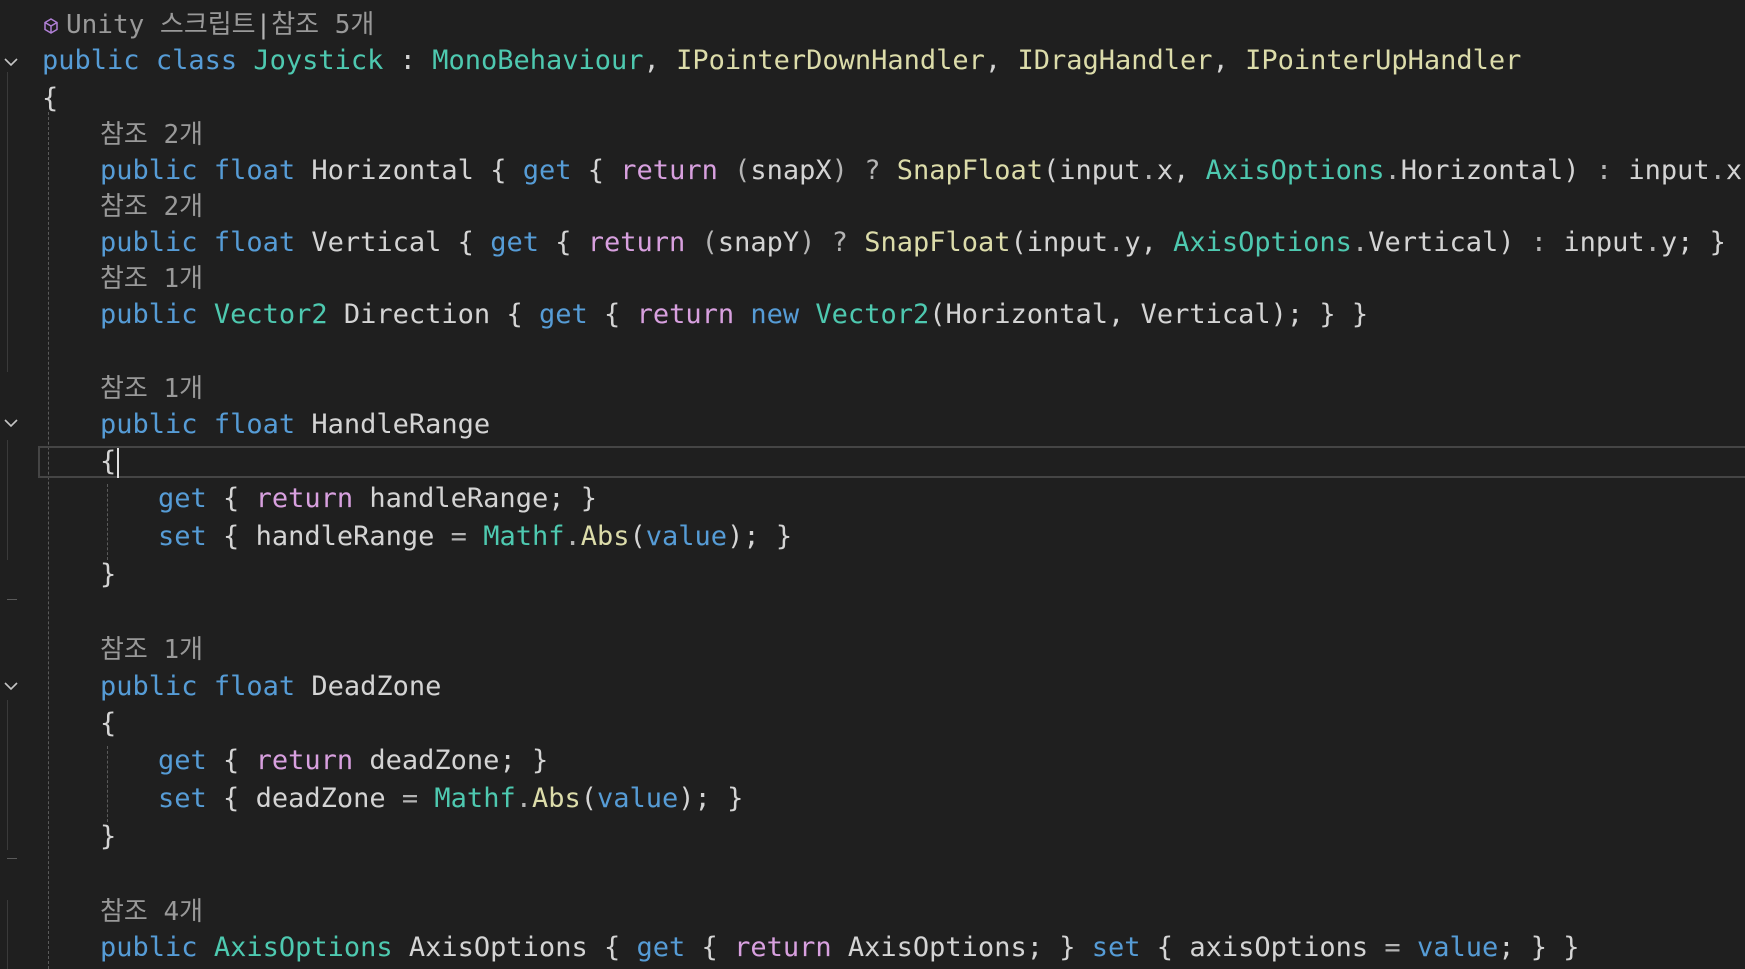 This screenshot has height=969, width=1745. I want to click on token-identifier: axisOptions, so click(1279, 947).